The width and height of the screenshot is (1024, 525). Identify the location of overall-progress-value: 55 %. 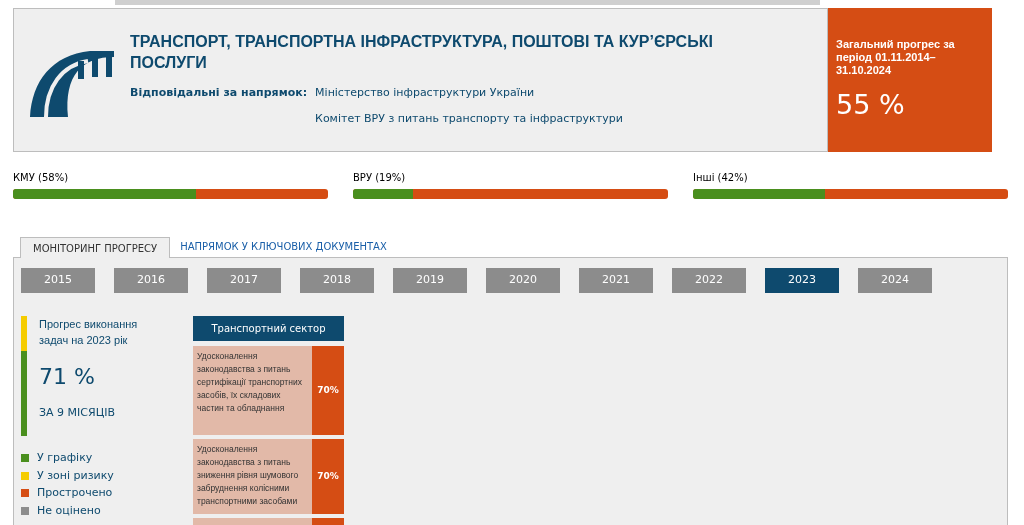
(871, 105).